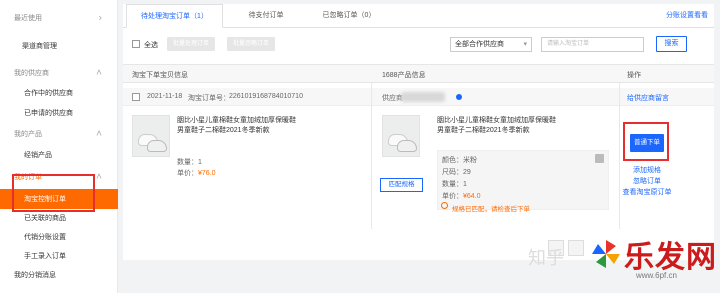  I want to click on sidebar-group-label: 最近使用, so click(28, 18).